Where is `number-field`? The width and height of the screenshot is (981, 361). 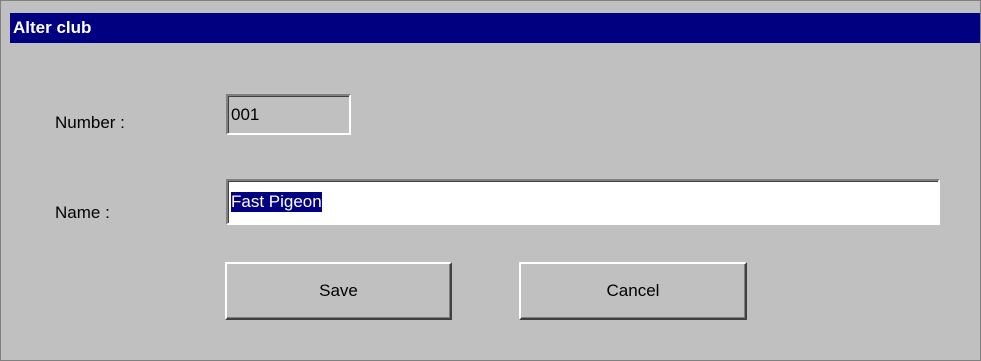 number-field is located at coordinates (288, 114).